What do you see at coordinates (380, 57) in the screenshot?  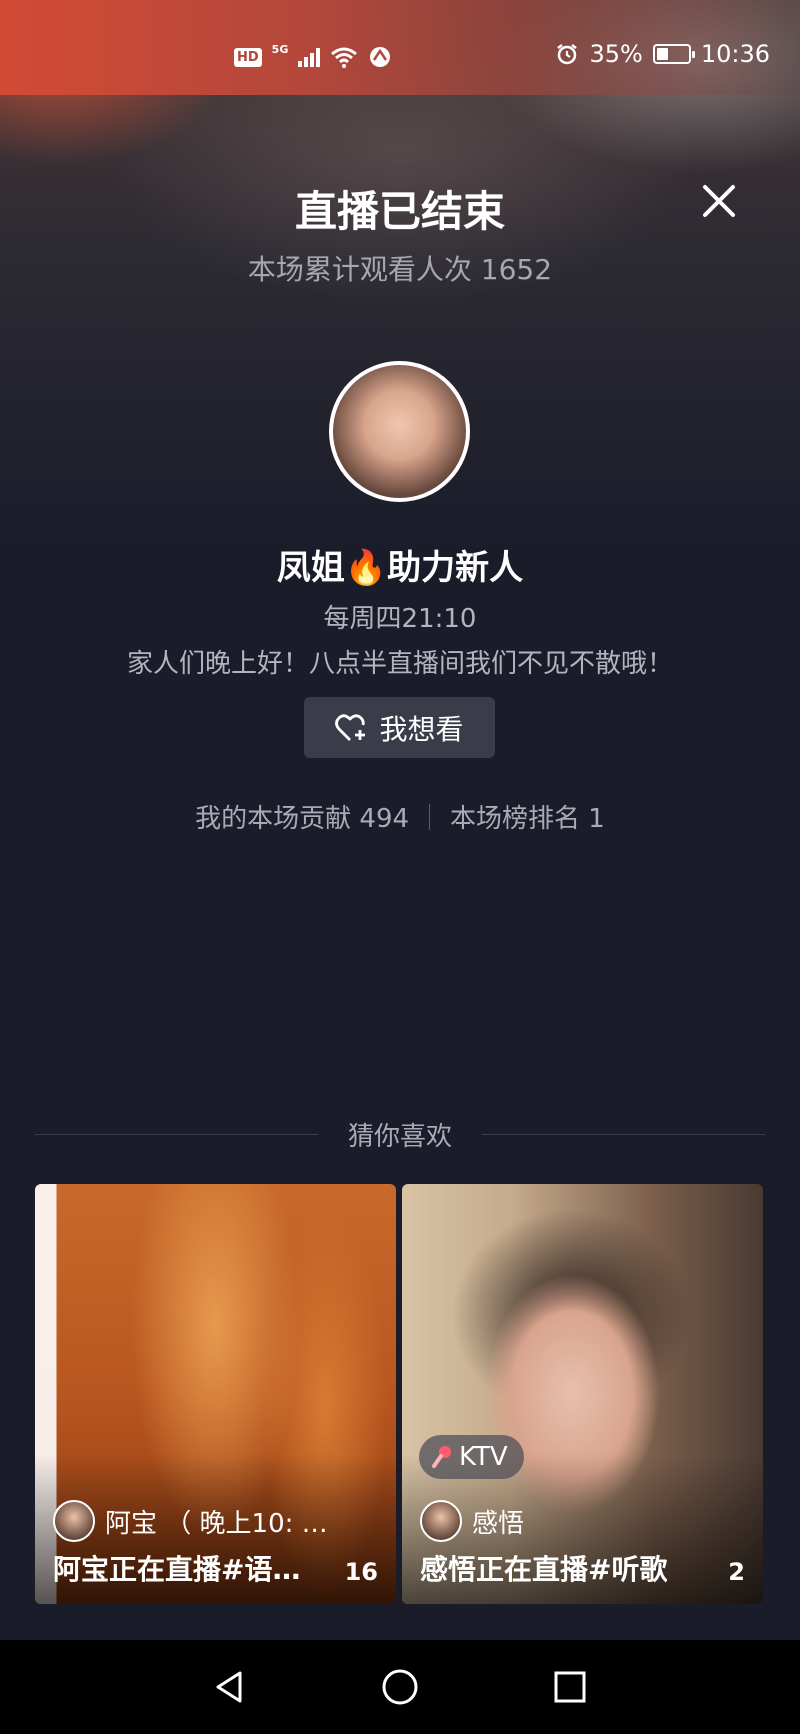 I see `vpn-icon` at bounding box center [380, 57].